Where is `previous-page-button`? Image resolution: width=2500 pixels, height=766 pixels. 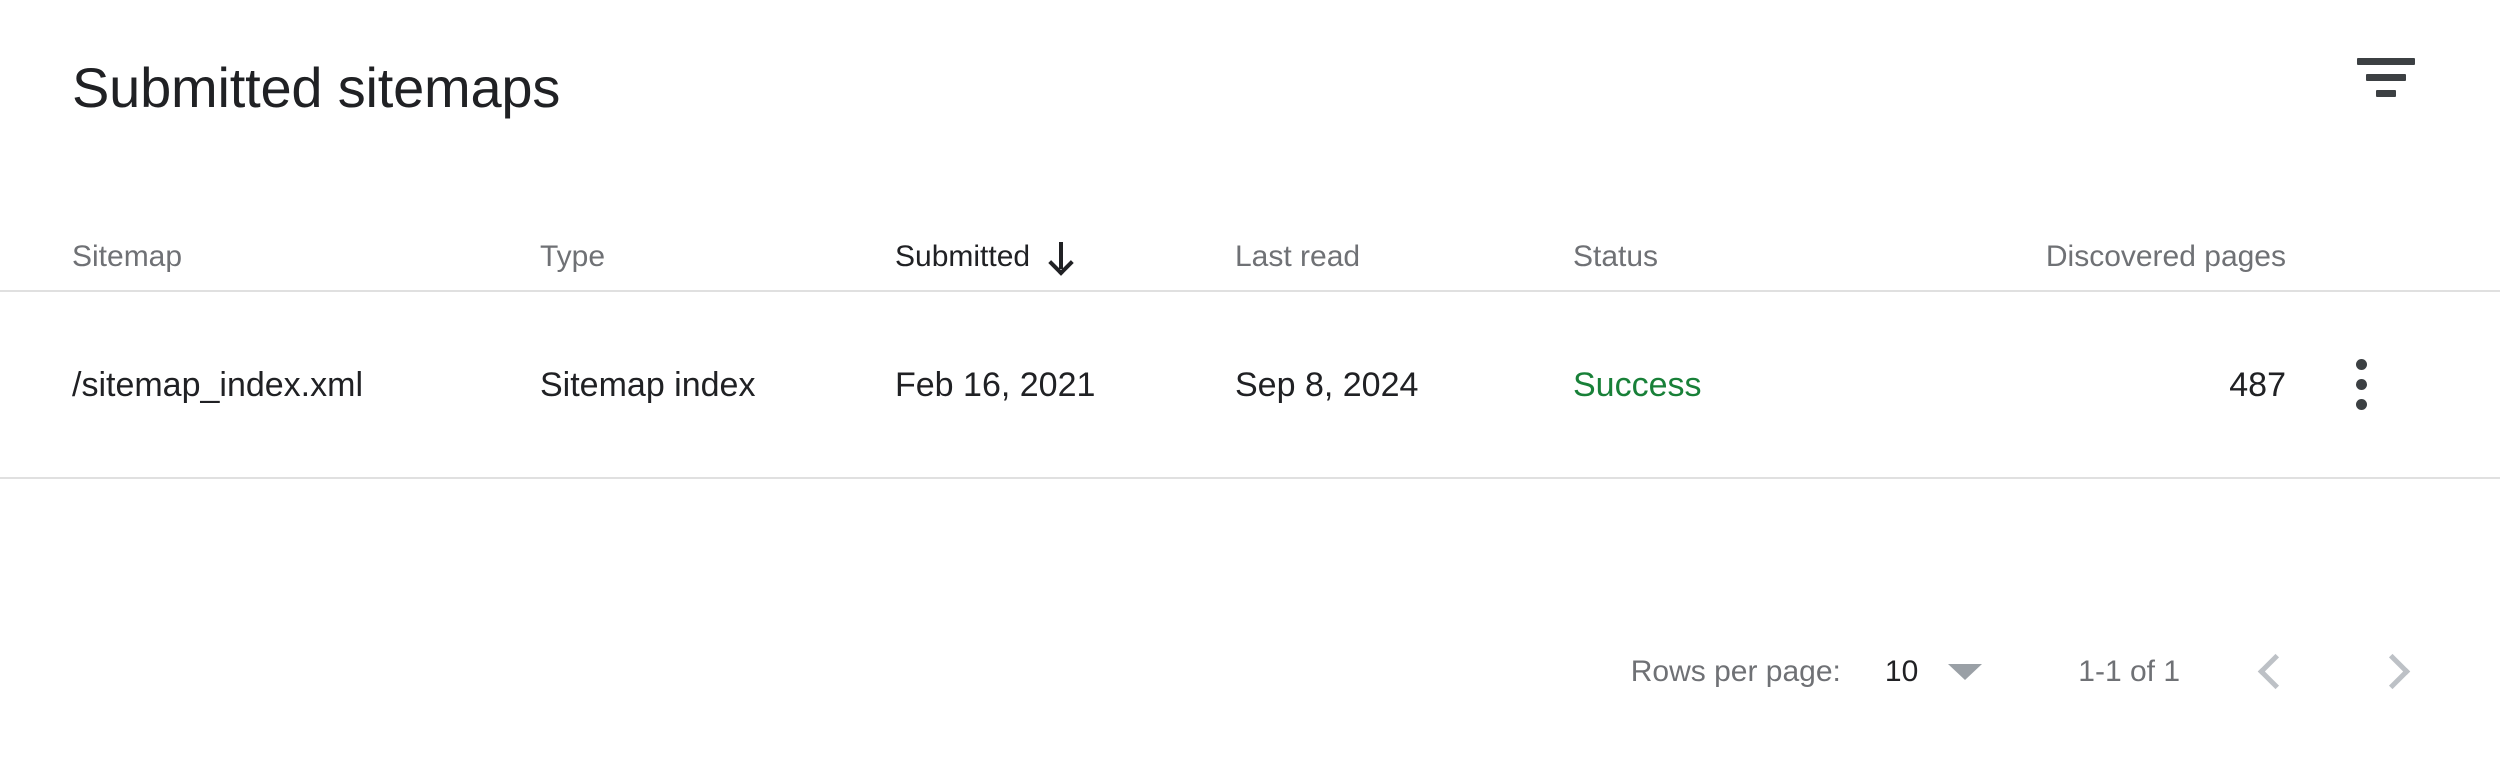
previous-page-button is located at coordinates (2272, 672).